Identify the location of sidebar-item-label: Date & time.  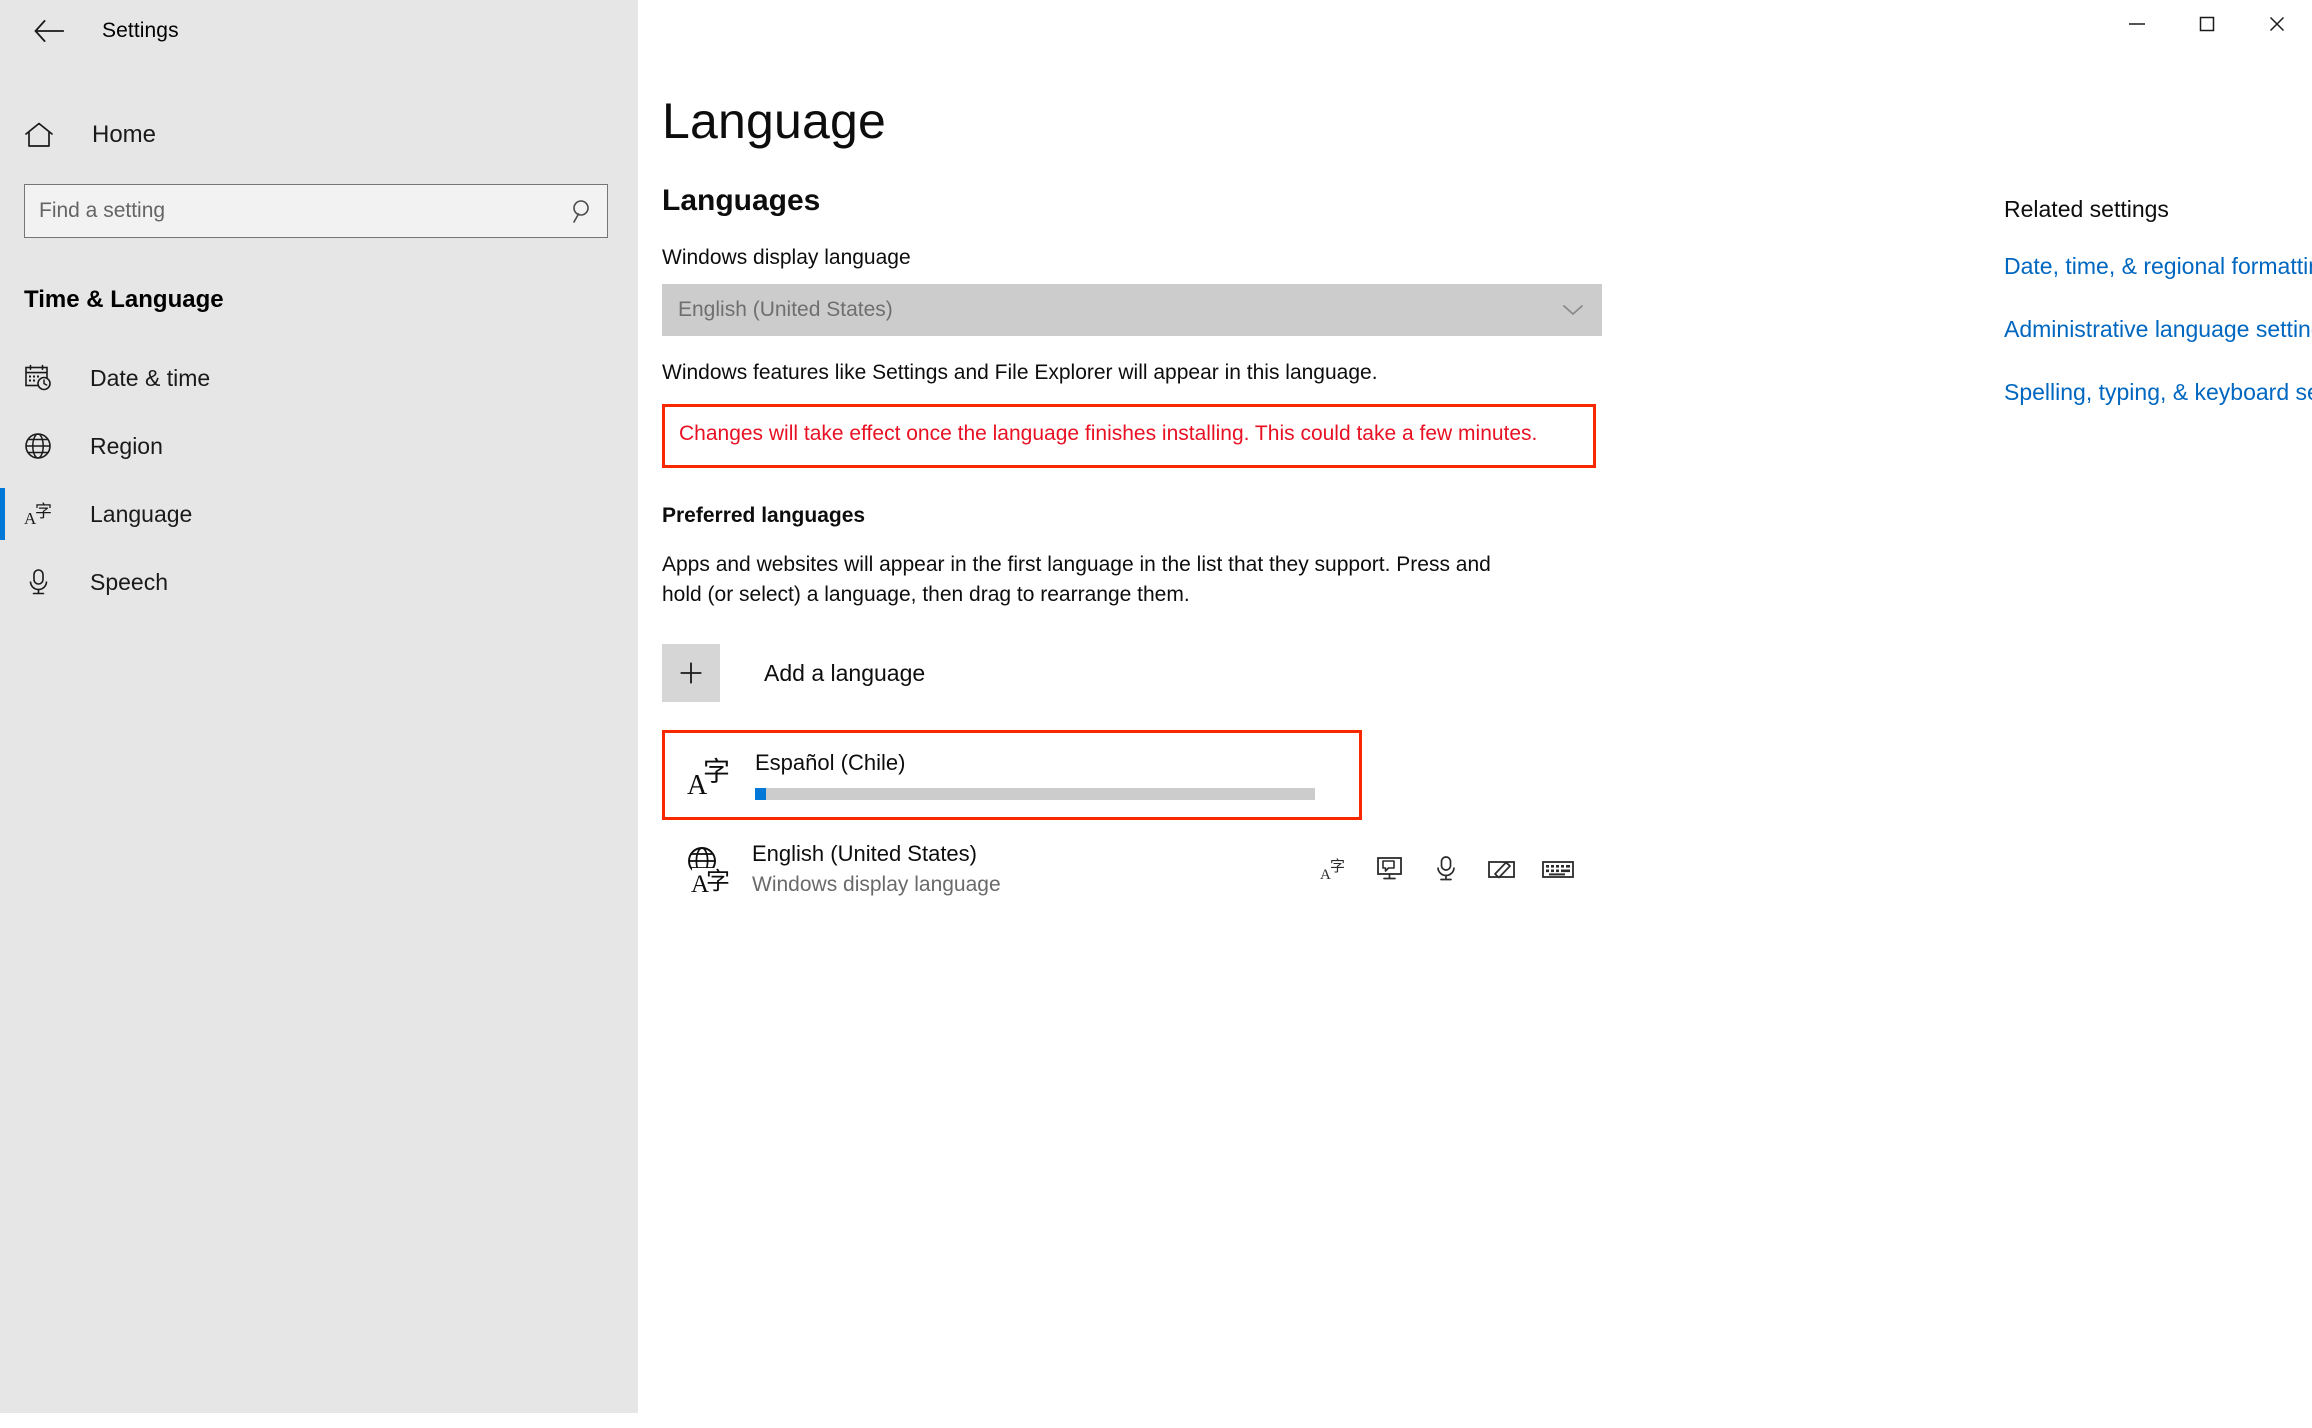
(150, 377).